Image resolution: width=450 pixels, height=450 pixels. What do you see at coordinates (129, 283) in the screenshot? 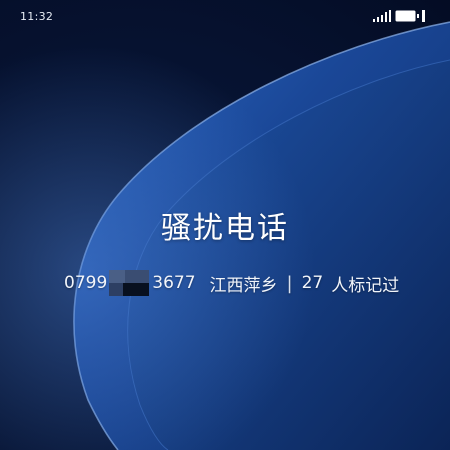
I see `masked-digits` at bounding box center [129, 283].